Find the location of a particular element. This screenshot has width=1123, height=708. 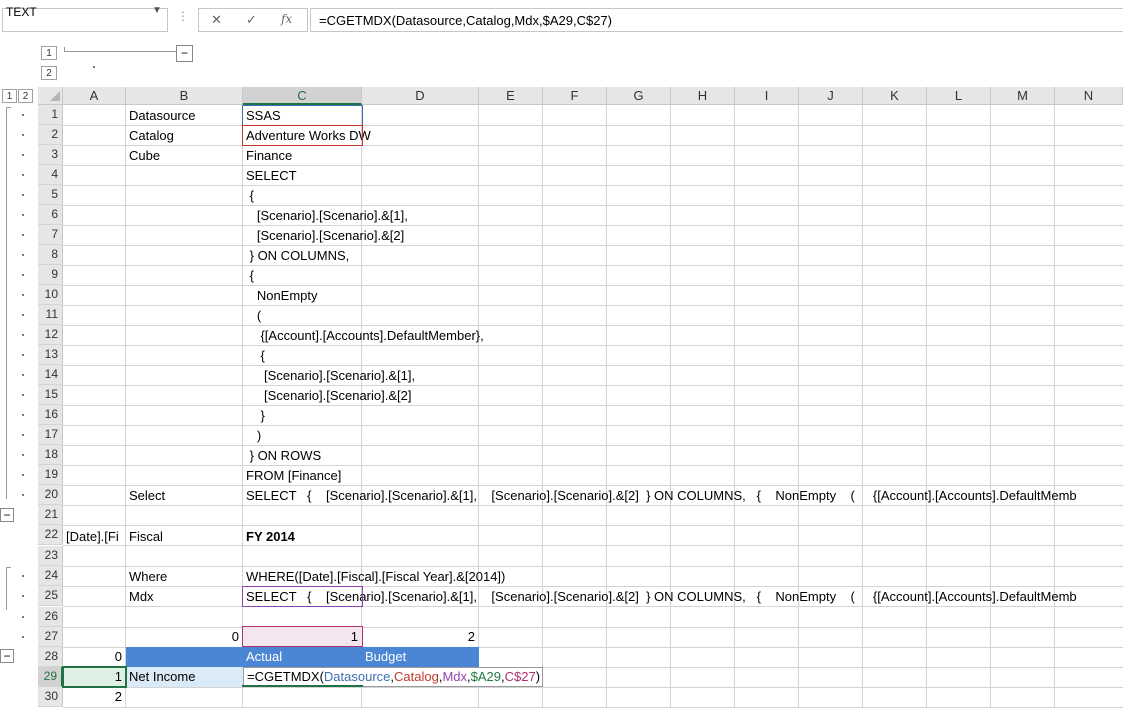

cell-b25: Mdx is located at coordinates (140, 597).